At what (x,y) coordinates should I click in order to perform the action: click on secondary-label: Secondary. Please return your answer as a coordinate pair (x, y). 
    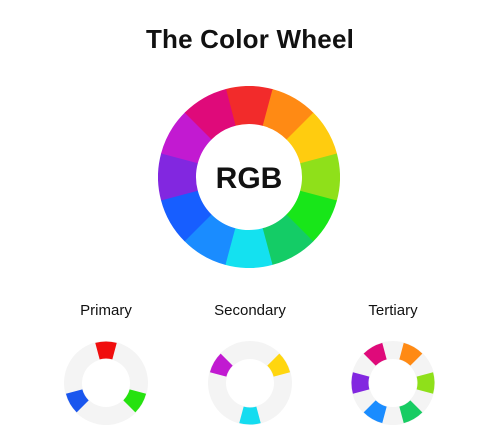
    Looking at the image, I should click on (250, 310).